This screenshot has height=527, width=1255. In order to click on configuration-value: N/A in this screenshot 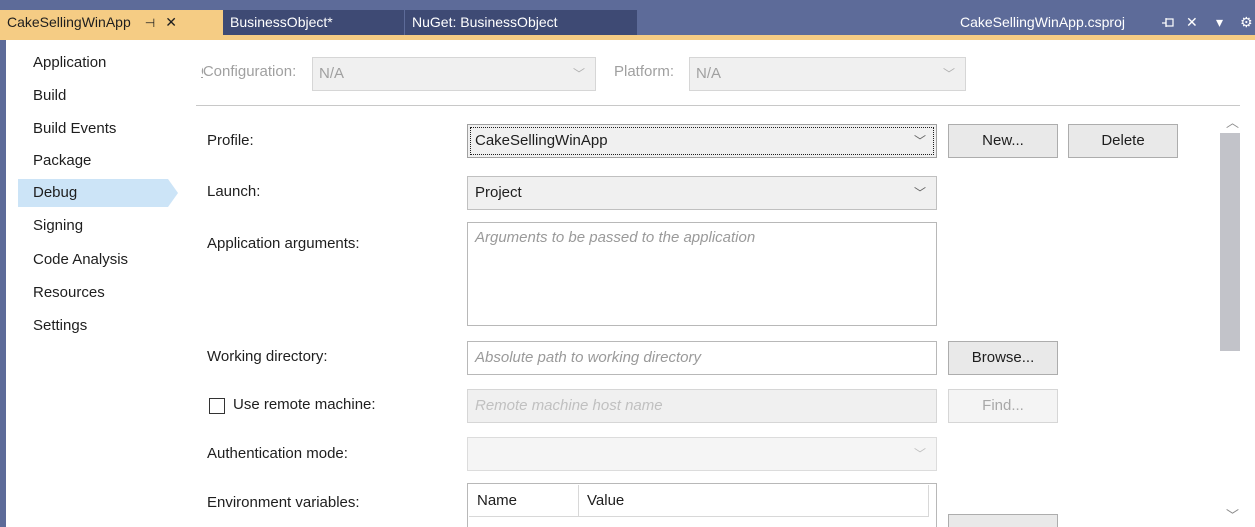, I will do `click(332, 73)`.